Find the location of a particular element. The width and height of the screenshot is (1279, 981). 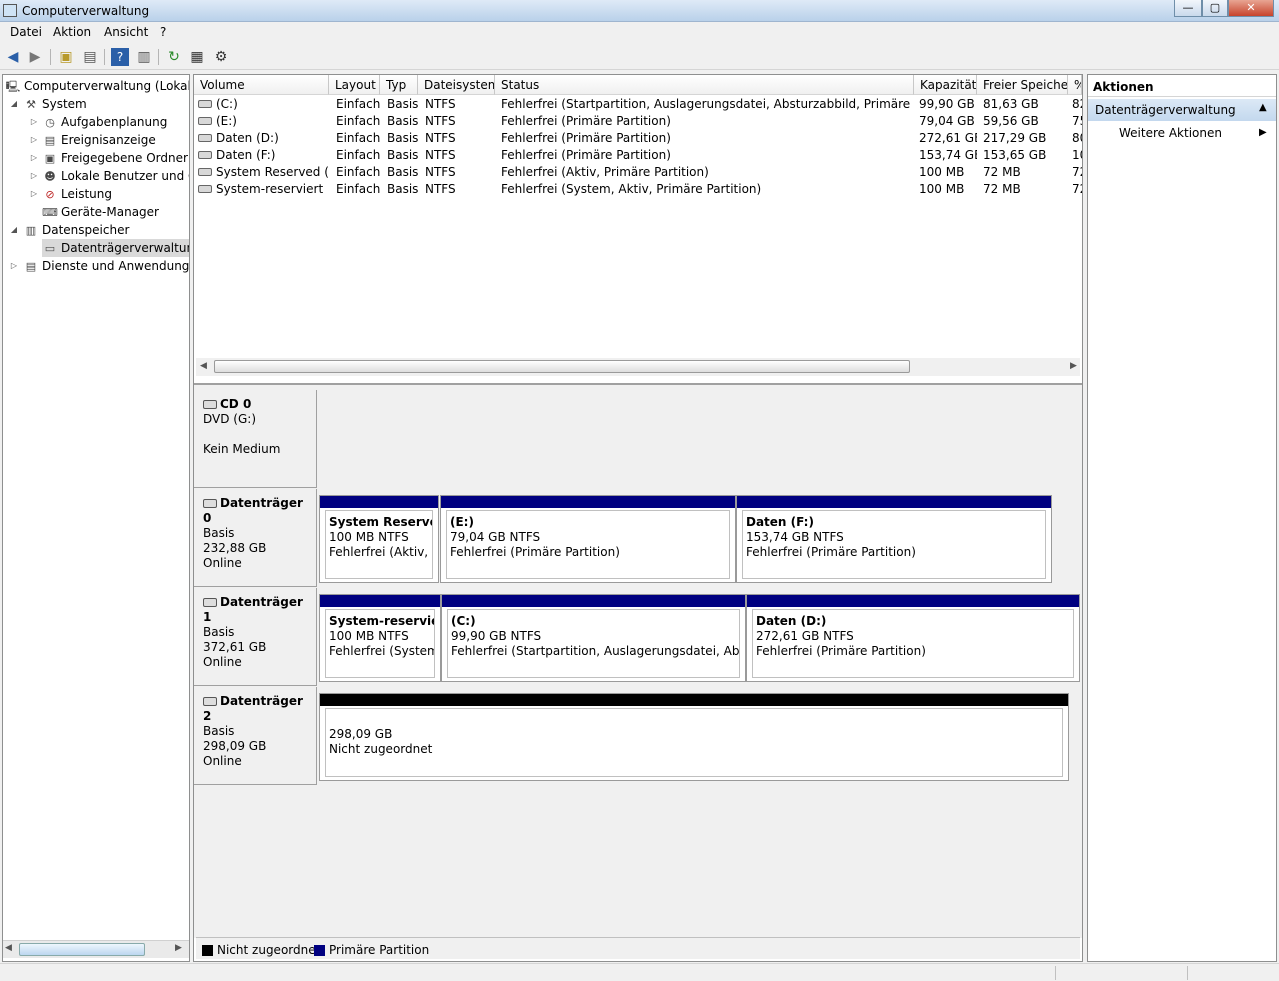

show-hide-tree-icon: ▤ is located at coordinates (90, 57).